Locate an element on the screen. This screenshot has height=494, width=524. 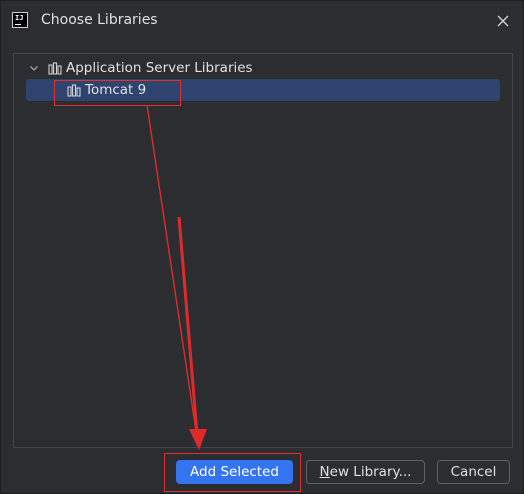
close-icon is located at coordinates (503, 21).